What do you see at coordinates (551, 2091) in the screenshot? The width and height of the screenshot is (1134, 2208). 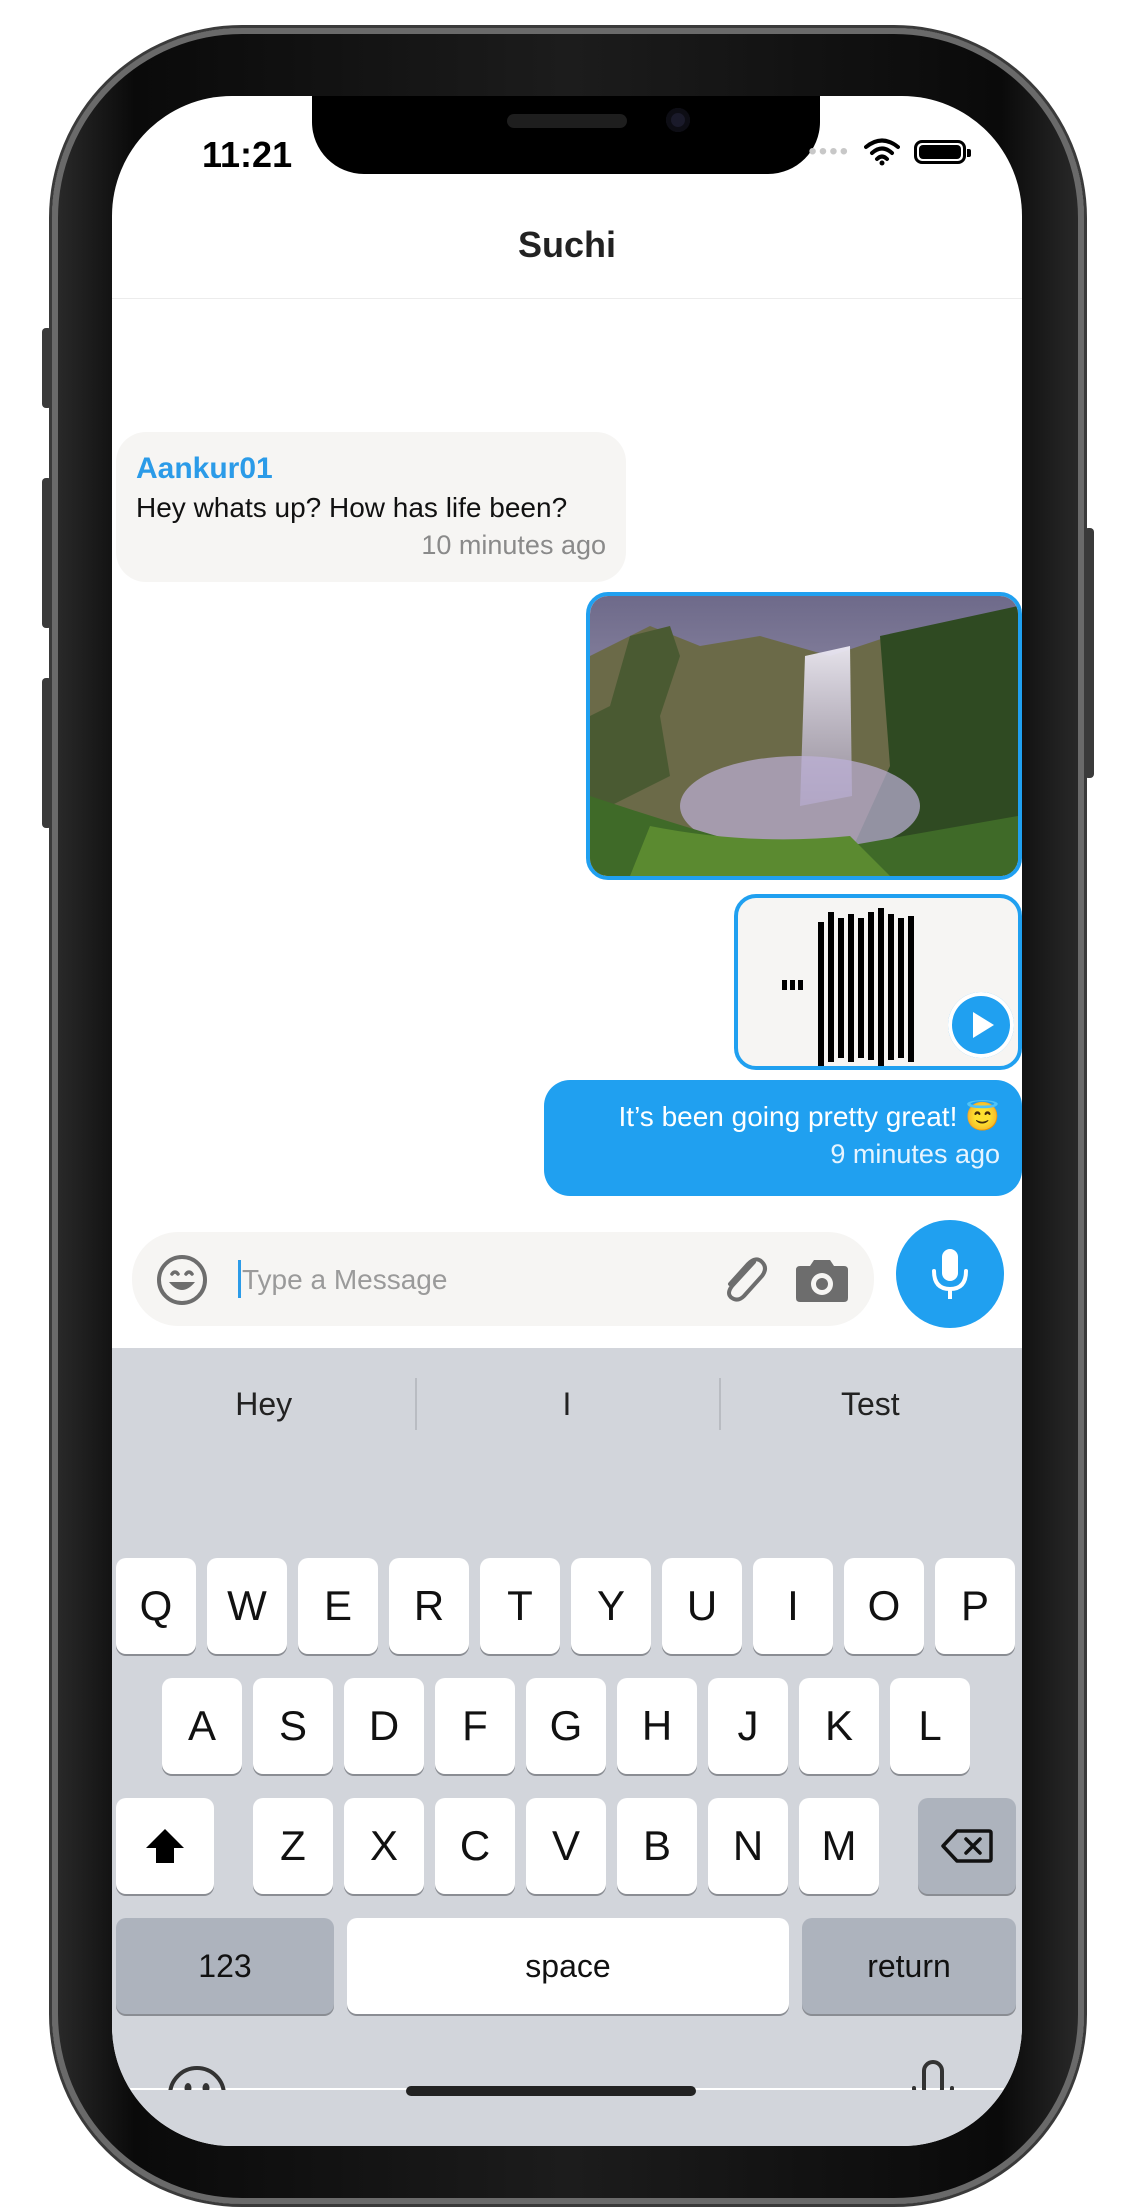 I see `home-indicator` at bounding box center [551, 2091].